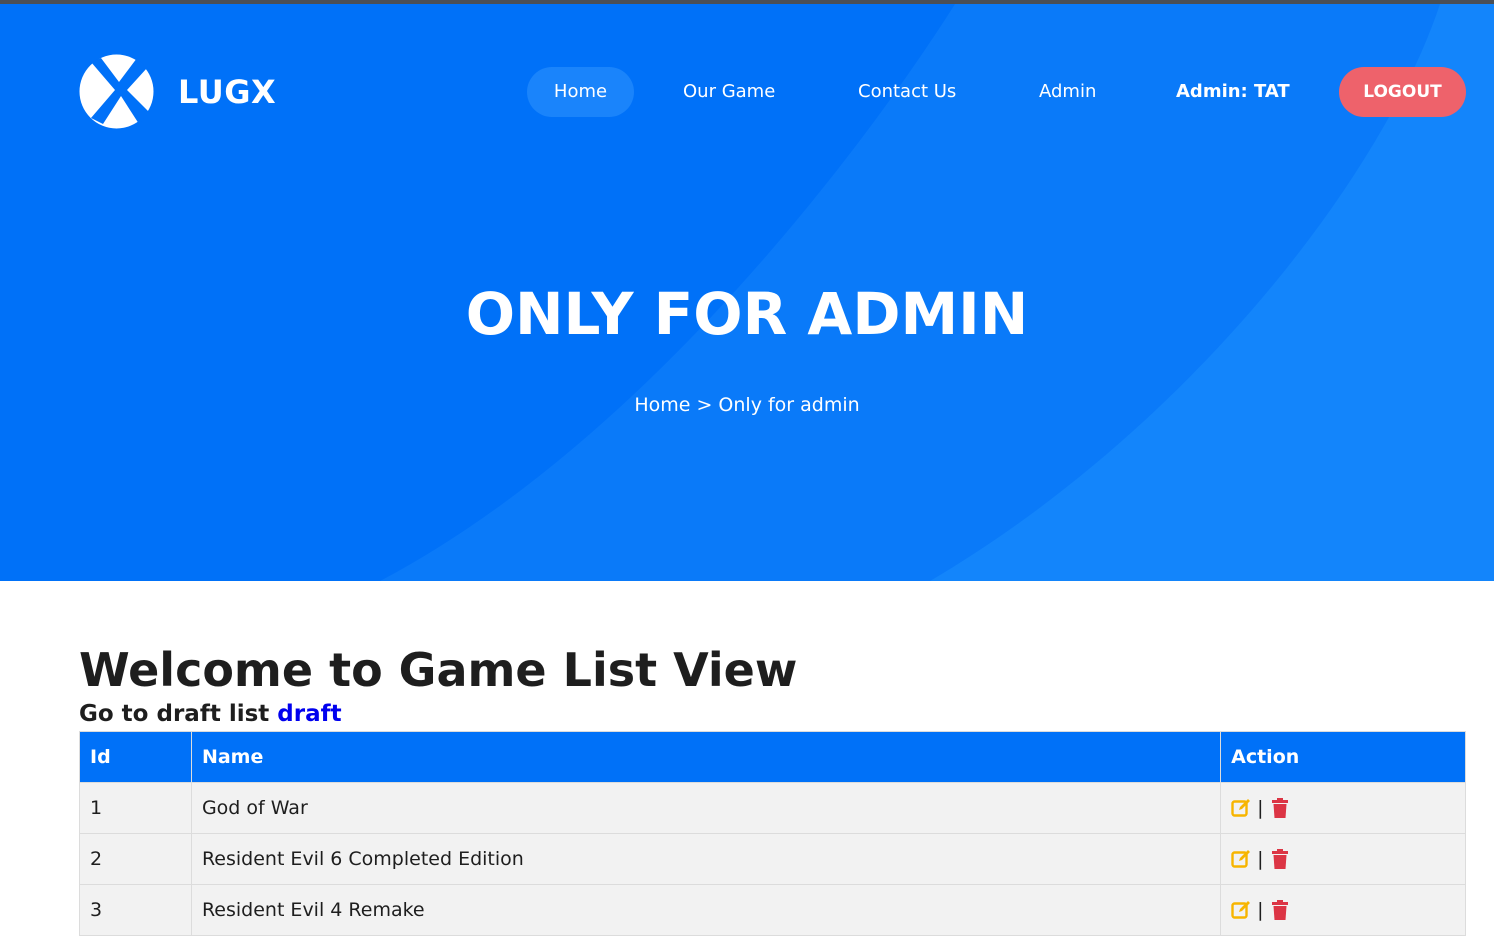  What do you see at coordinates (706, 859) in the screenshot?
I see `cell-name: Resident Evil 6 Completed Edition` at bounding box center [706, 859].